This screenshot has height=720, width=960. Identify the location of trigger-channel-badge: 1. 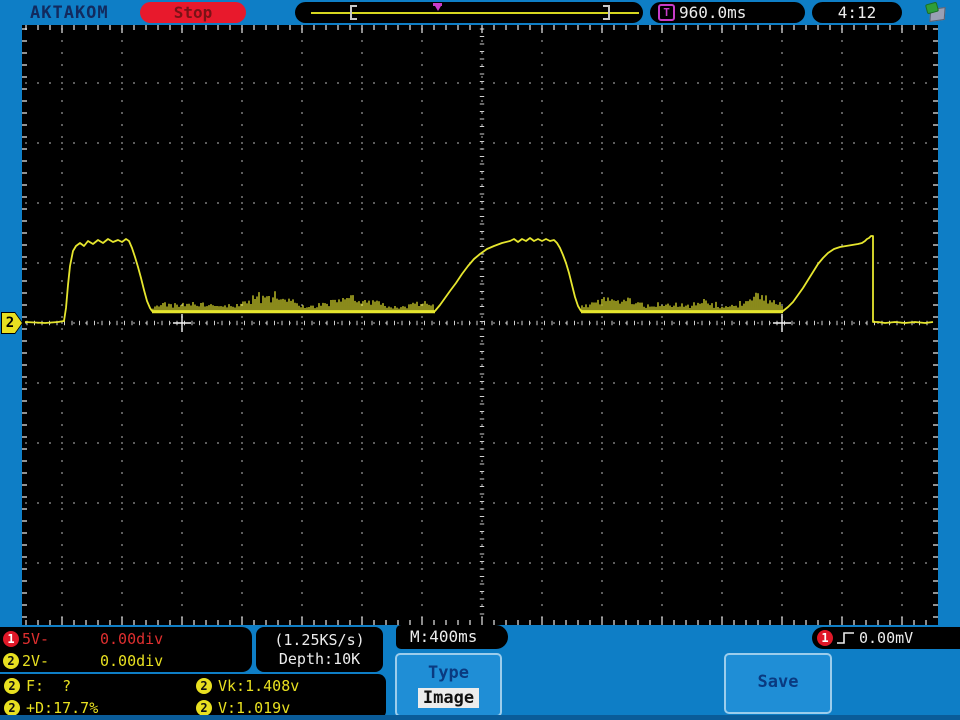
(825, 638).